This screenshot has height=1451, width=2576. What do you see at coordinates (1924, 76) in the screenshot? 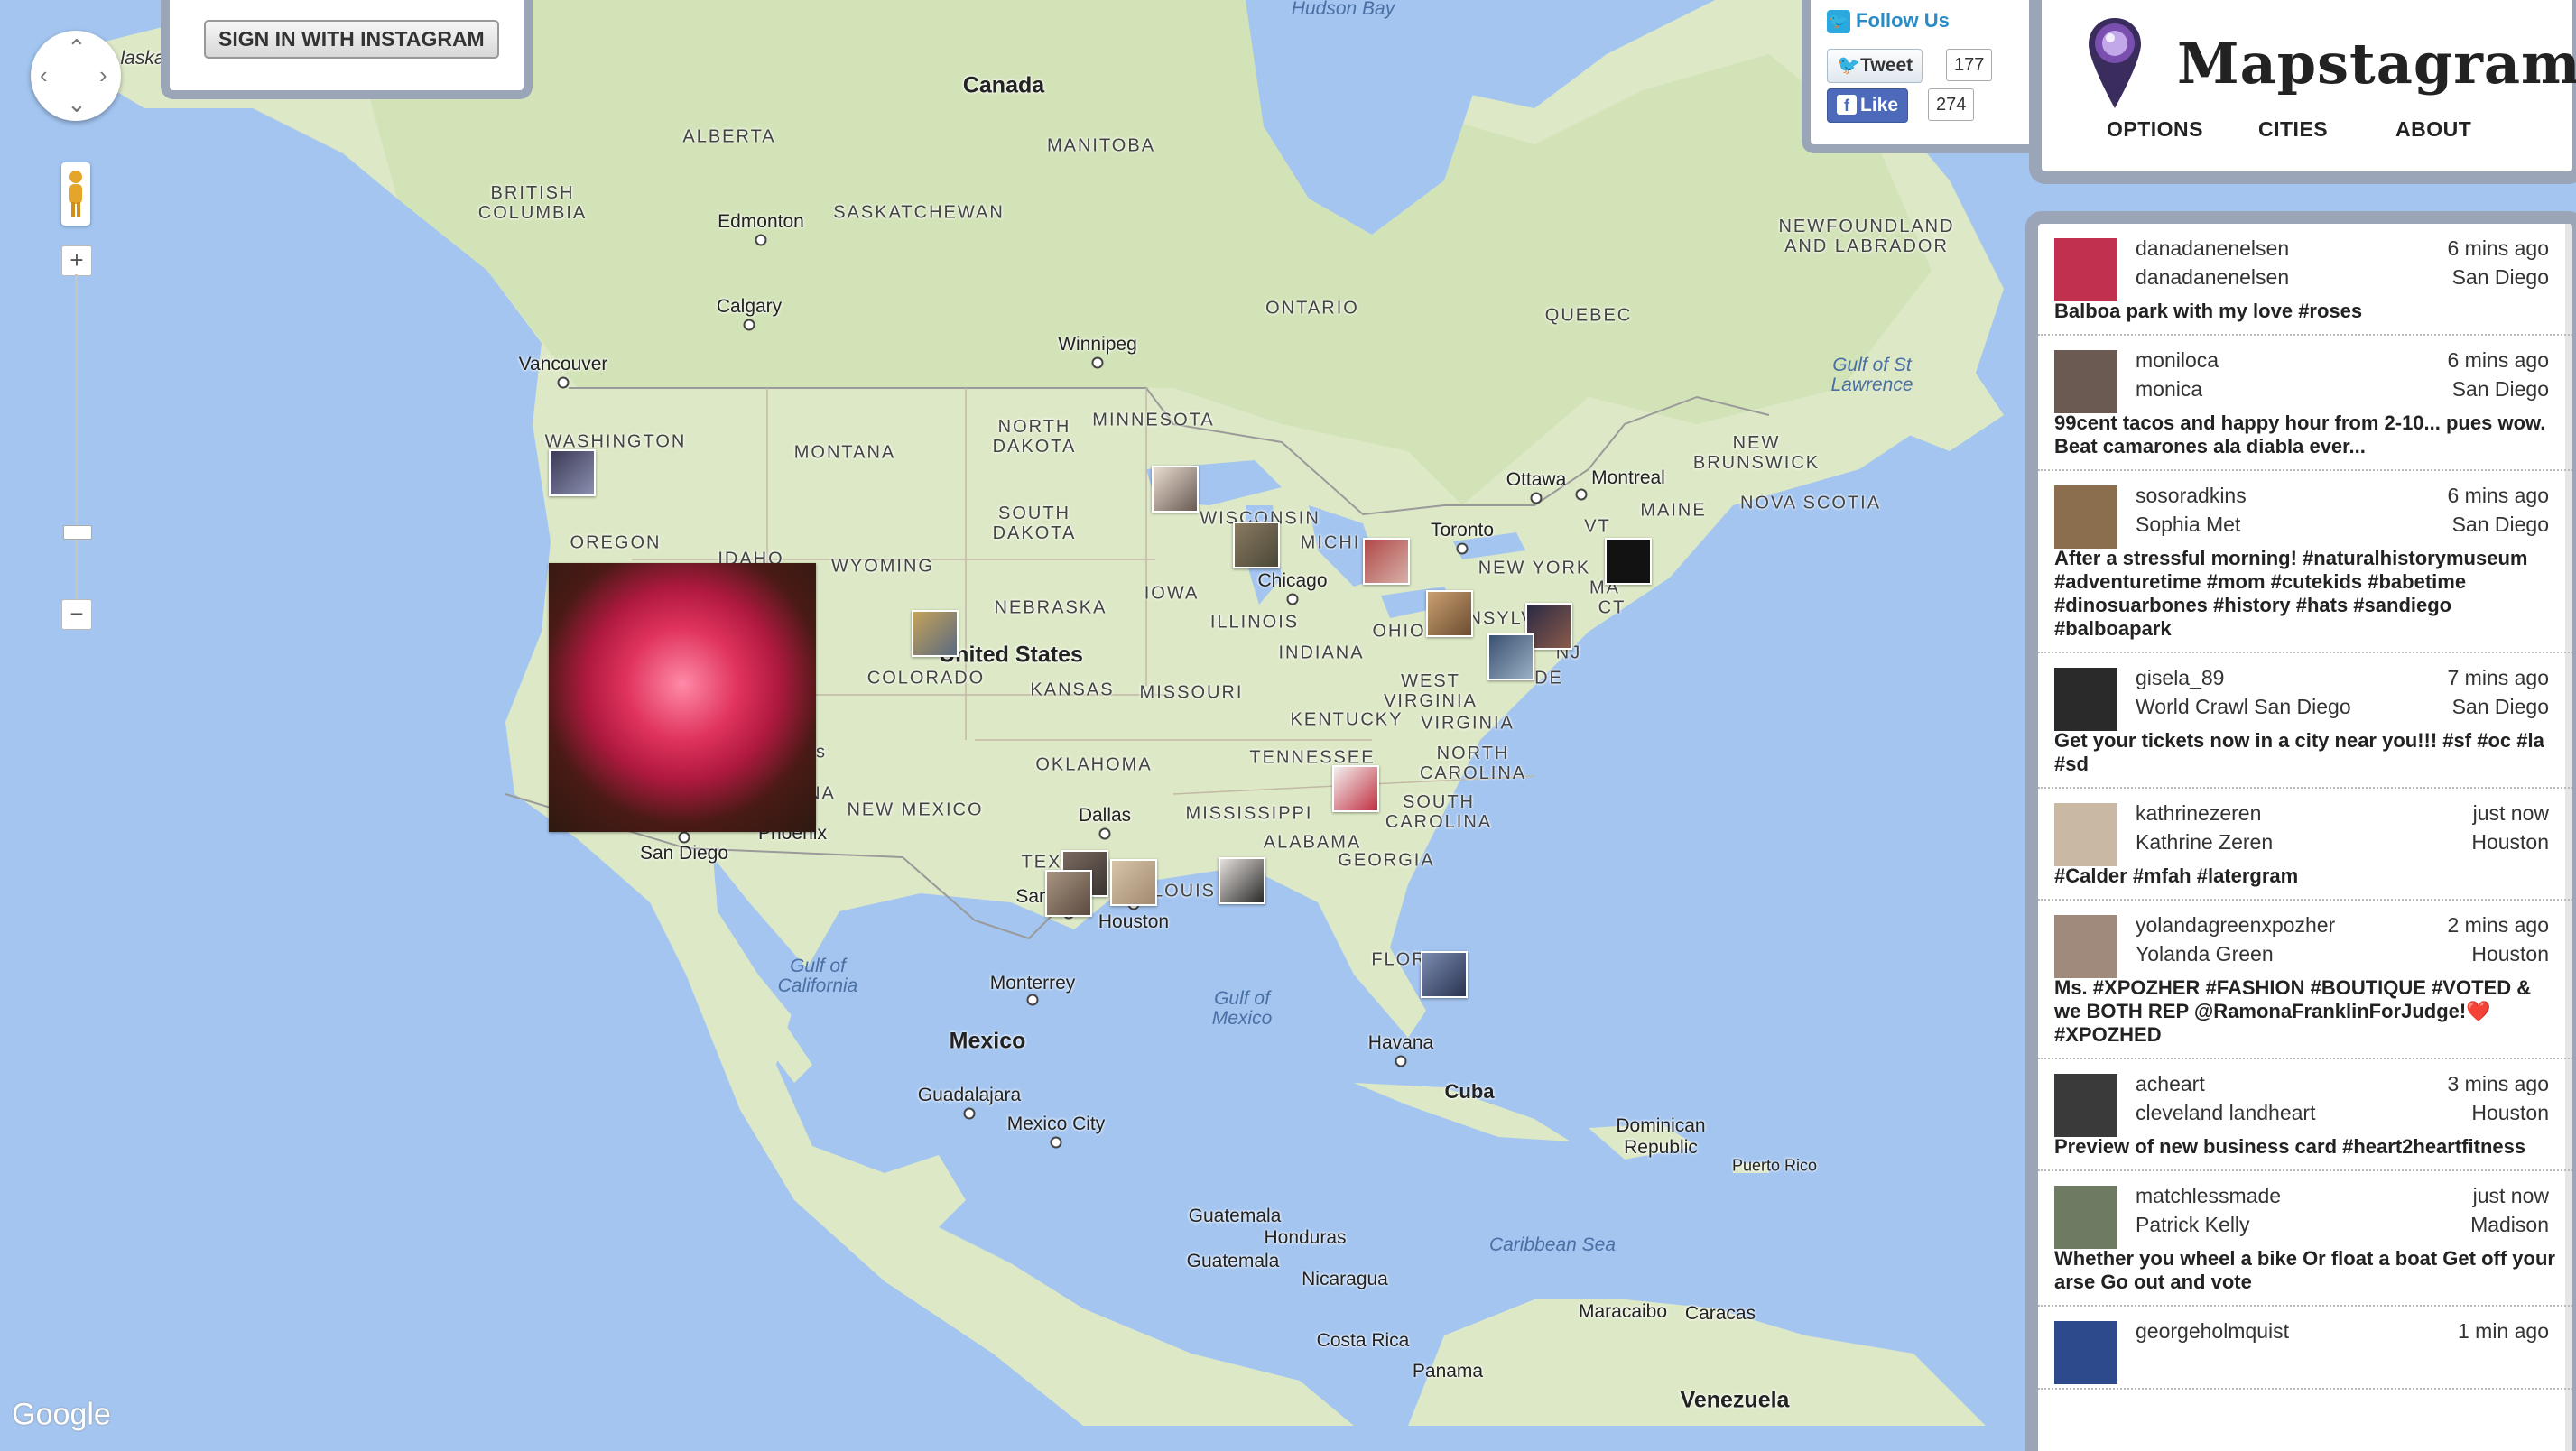
I see `social-panel: 🐦 Follow Us 🐦Tweet 177 f Like 274` at bounding box center [1924, 76].